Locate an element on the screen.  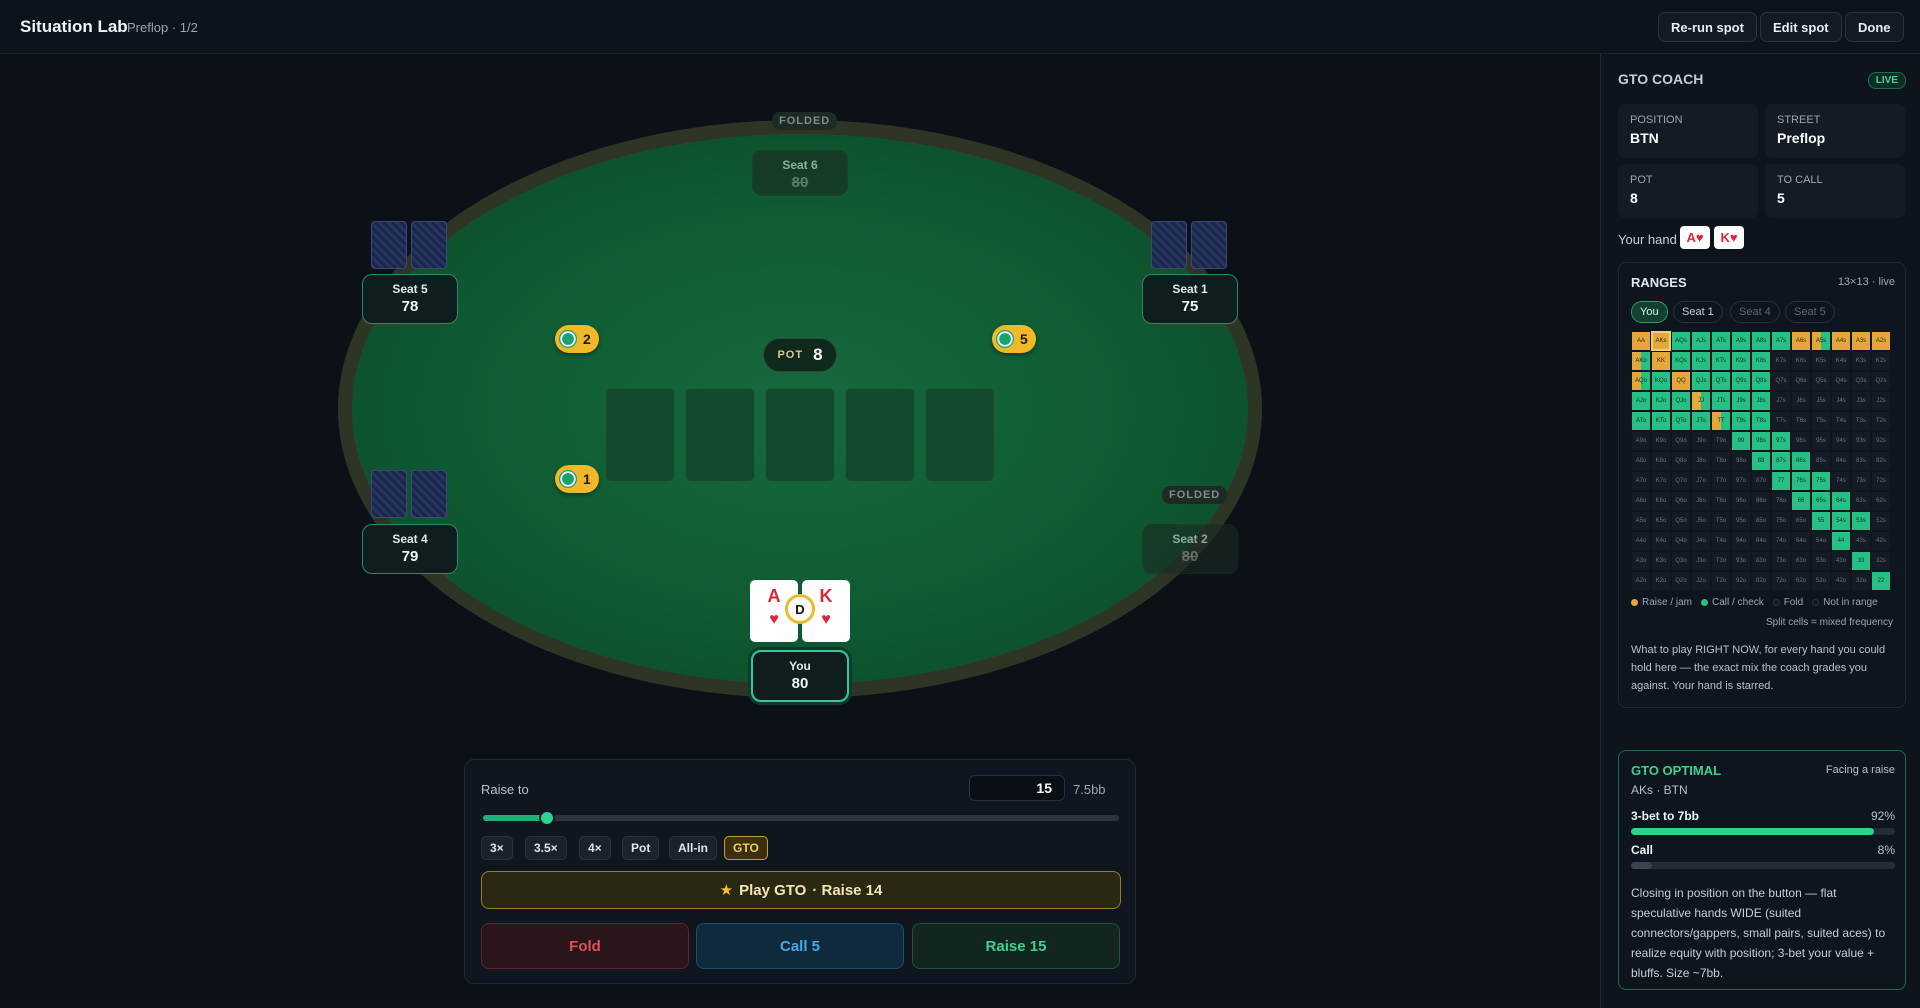
range-cell: QQ is located at coordinates (1681, 381).